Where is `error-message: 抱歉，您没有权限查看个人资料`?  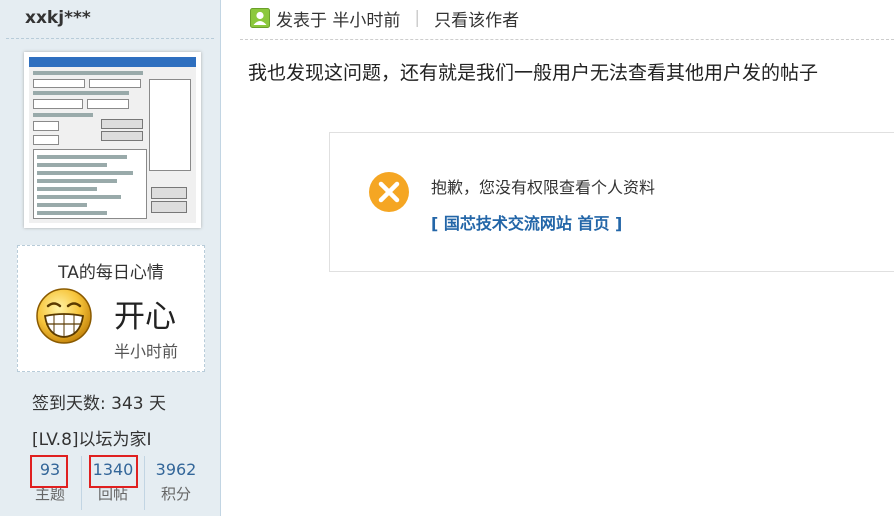 error-message: 抱歉，您没有权限查看个人资料 is located at coordinates (543, 187).